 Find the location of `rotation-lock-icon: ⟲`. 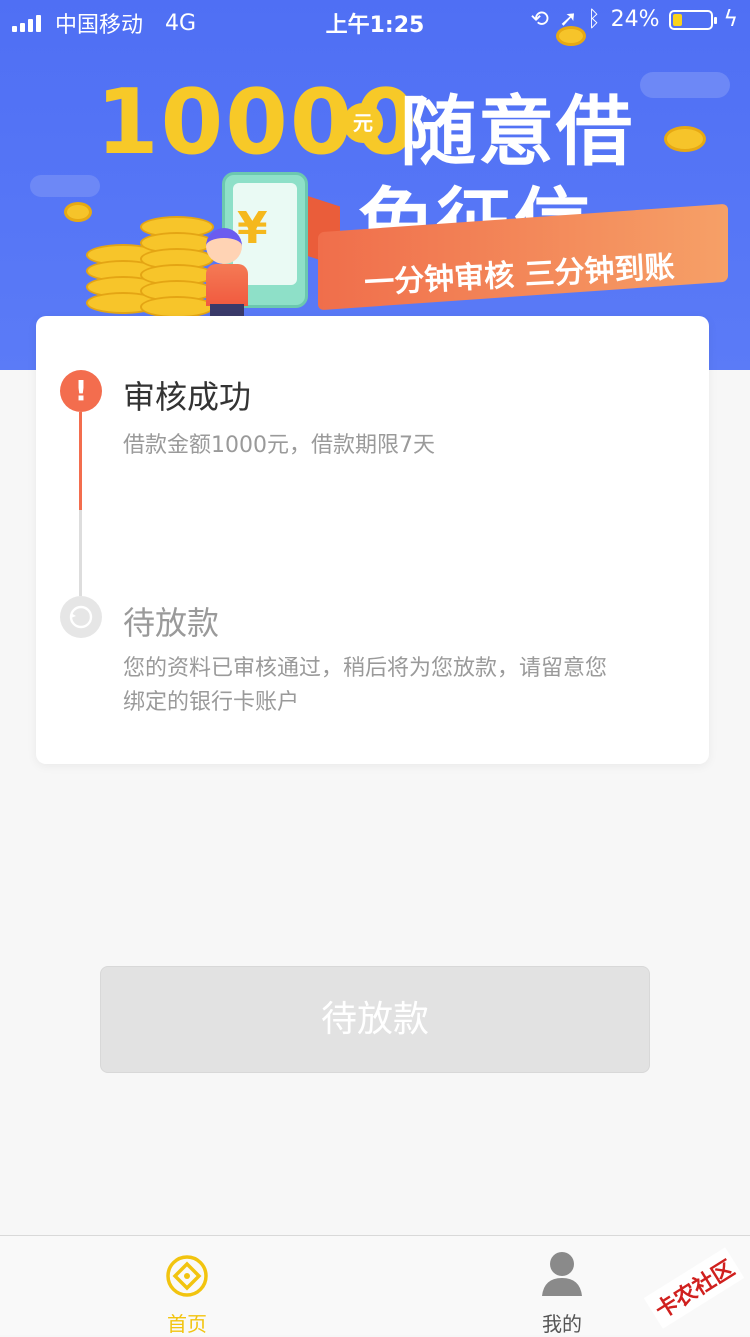

rotation-lock-icon: ⟲ is located at coordinates (539, 19).